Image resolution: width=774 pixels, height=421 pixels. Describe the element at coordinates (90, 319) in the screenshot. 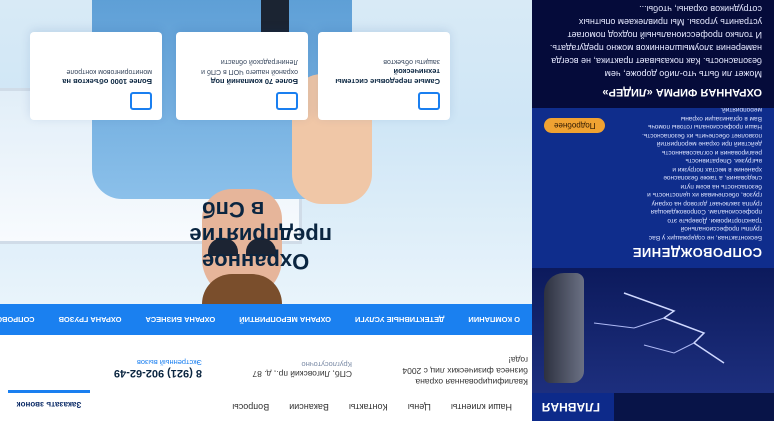

I see `nav-cargo: ОХРАНА ГРУЗОВ` at that location.